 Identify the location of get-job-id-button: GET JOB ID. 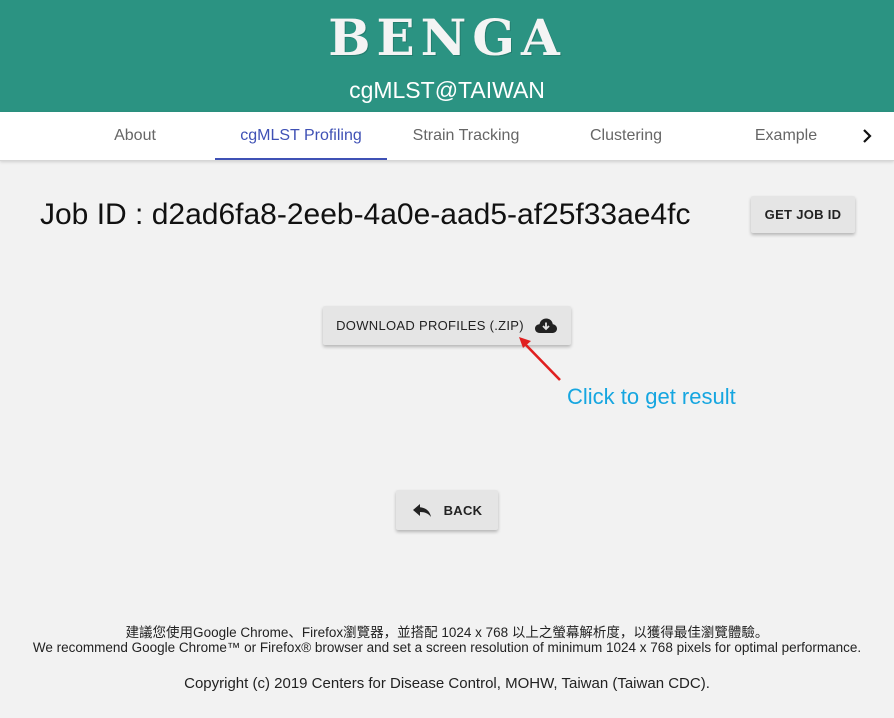
(803, 214).